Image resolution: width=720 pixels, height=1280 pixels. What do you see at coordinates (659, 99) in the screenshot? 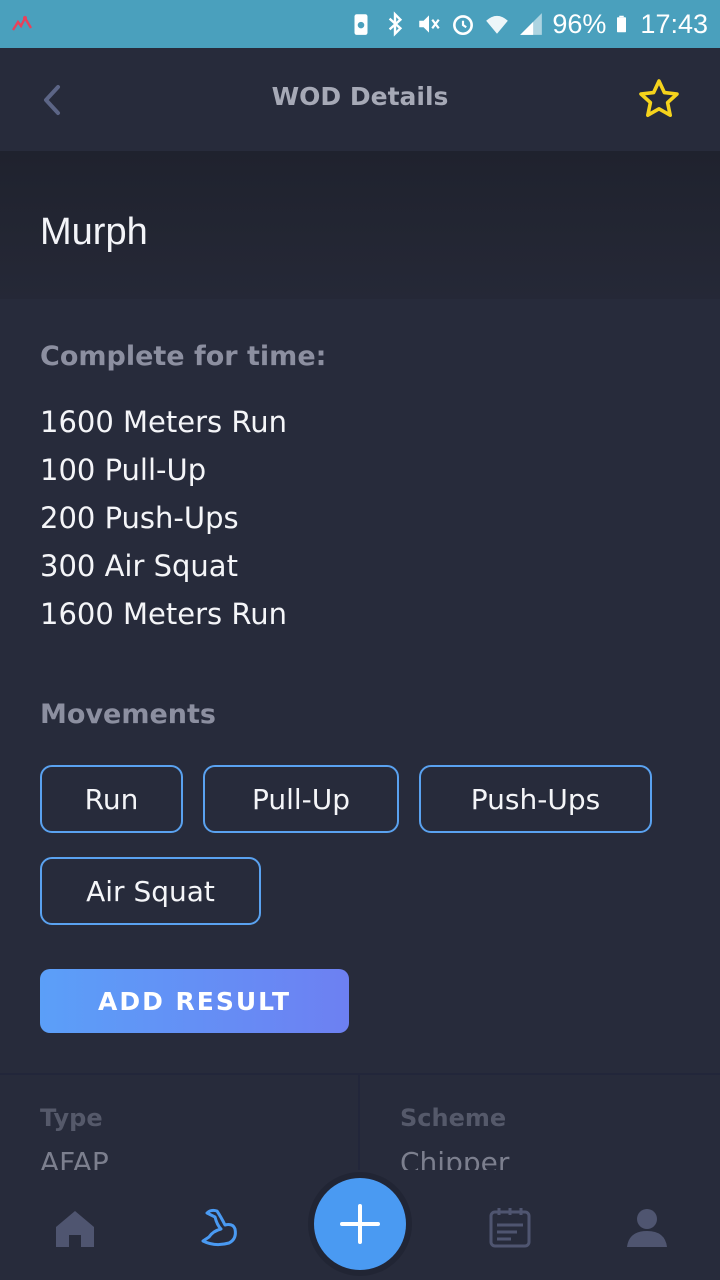
I see `star-outline-icon` at bounding box center [659, 99].